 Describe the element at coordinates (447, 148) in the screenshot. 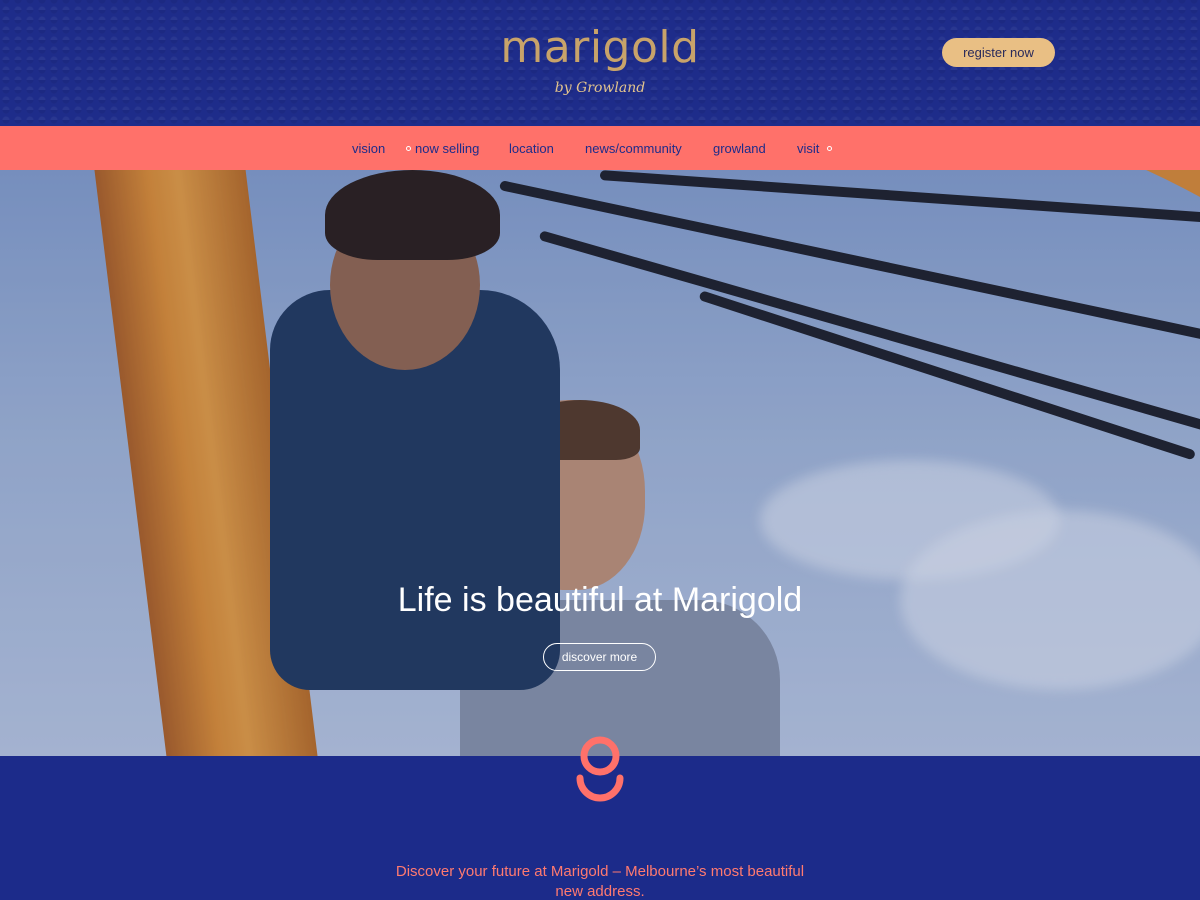

I see `nav-item-now-selling: now selling` at that location.